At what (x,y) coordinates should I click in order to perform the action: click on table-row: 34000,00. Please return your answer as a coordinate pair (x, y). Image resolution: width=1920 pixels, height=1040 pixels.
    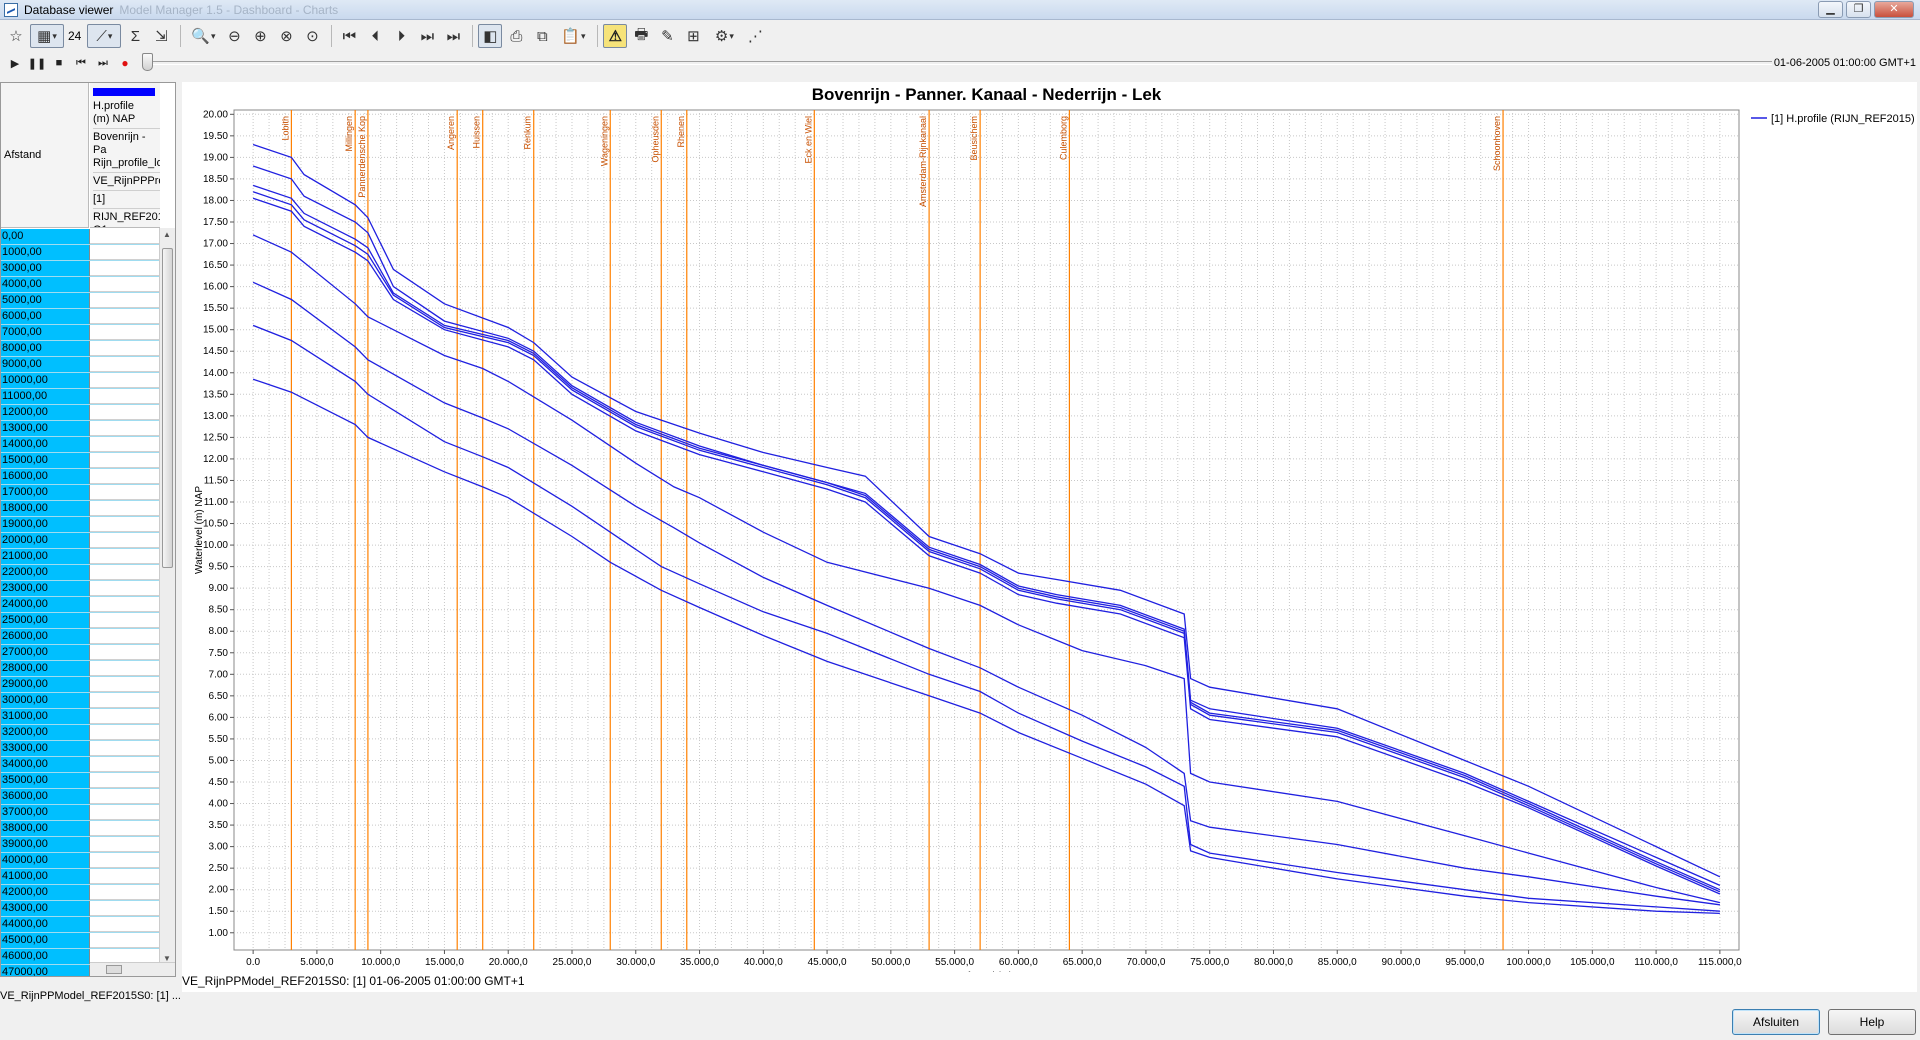
    Looking at the image, I should click on (80, 765).